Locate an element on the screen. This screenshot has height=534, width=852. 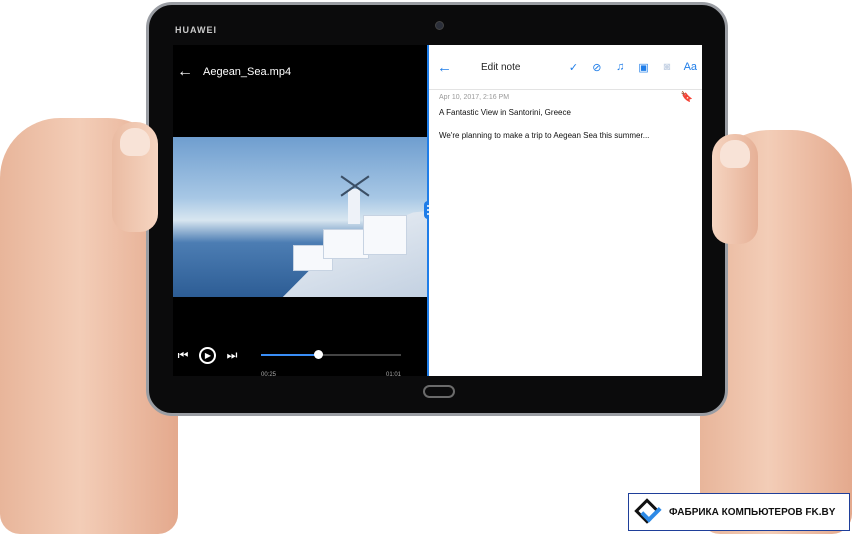
note-toolbar: ← Edit note ✓ ⊘ ♫ ▣ ◙ Aa is located at coordinates (565, 67).